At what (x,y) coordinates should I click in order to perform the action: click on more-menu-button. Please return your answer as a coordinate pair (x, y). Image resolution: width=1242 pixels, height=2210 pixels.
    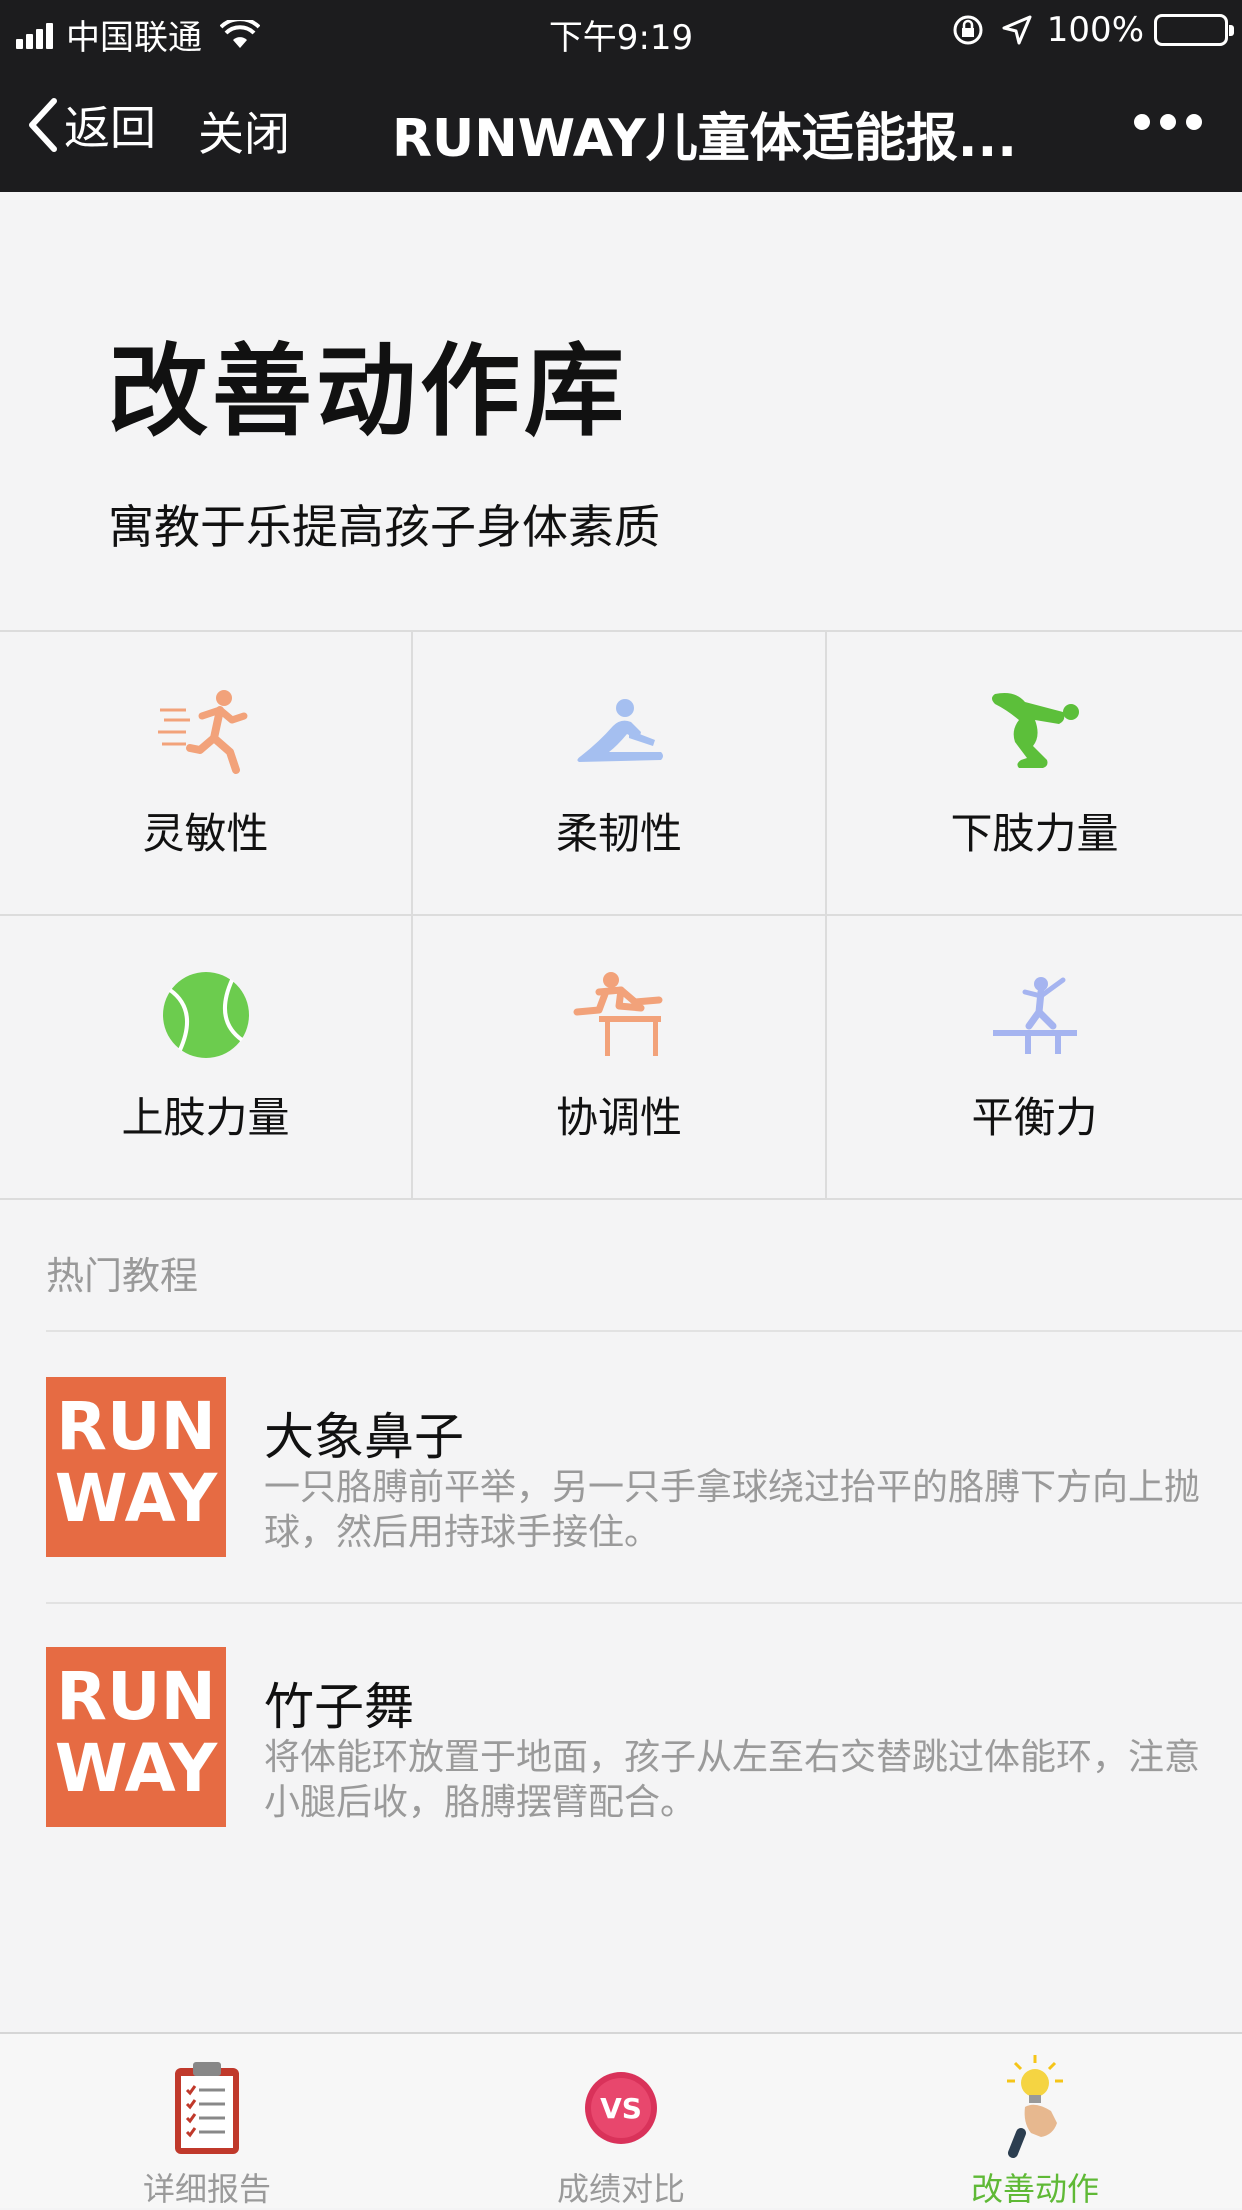
    Looking at the image, I should click on (1163, 122).